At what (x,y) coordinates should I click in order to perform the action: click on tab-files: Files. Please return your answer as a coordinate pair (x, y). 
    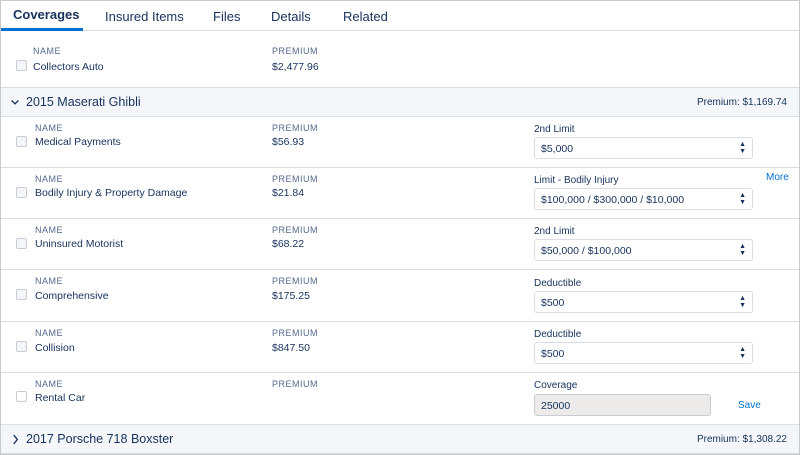
    Looking at the image, I should click on (223, 16).